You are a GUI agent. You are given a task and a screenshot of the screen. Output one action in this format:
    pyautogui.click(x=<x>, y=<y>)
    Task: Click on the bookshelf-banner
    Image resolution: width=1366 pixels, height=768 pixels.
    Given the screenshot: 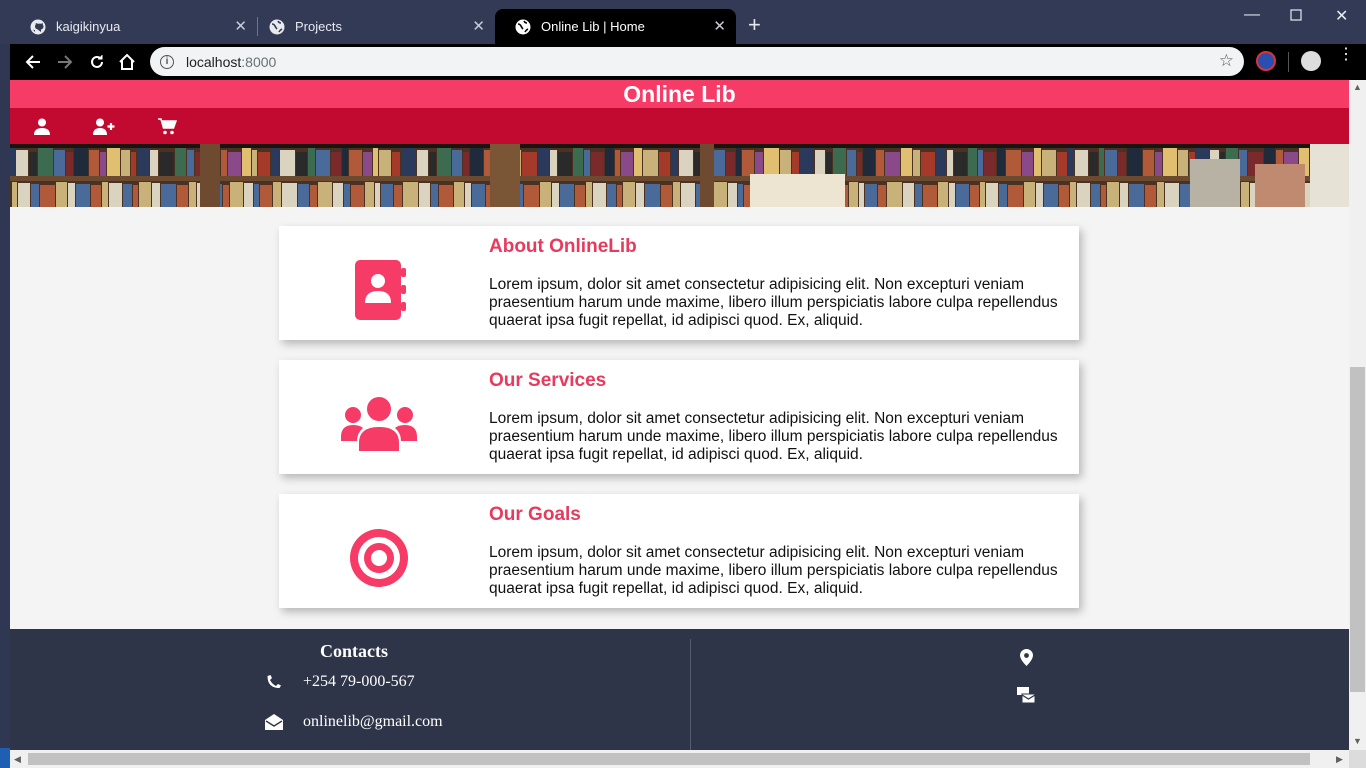 What is the action you would take?
    pyautogui.click(x=679, y=175)
    